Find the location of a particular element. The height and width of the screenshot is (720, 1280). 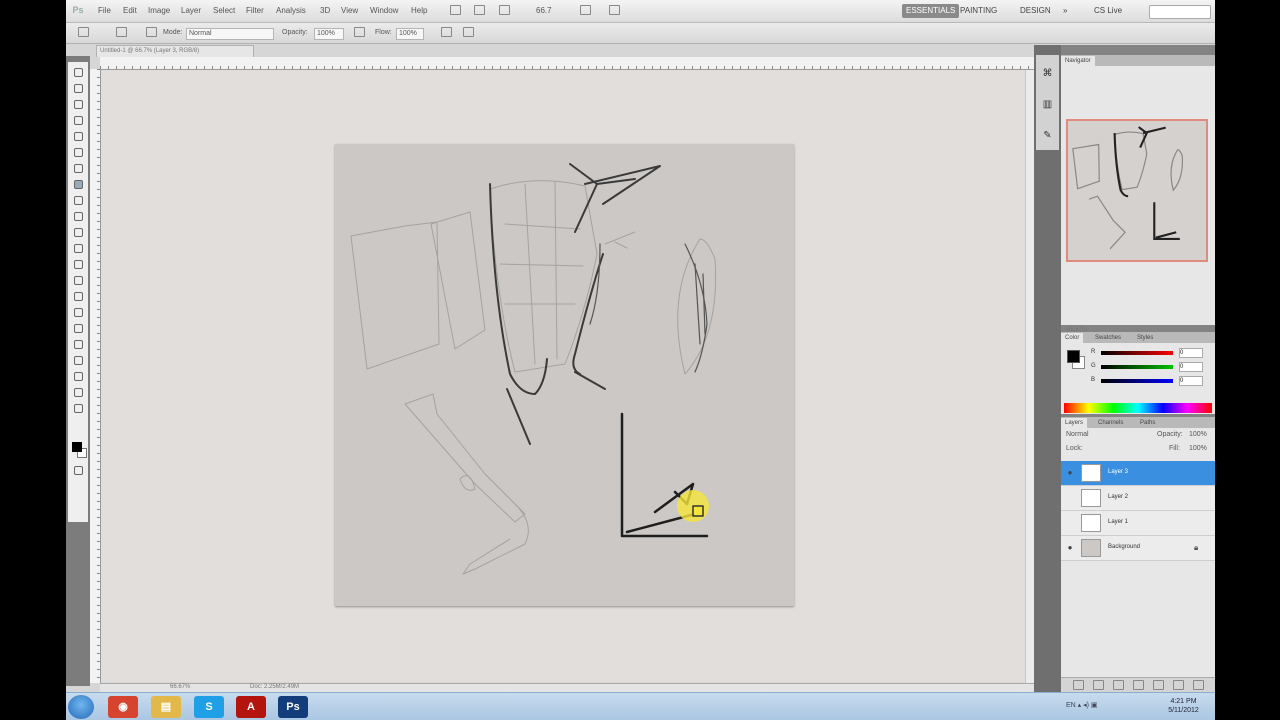

red-value: 0 is located at coordinates (1191, 353).